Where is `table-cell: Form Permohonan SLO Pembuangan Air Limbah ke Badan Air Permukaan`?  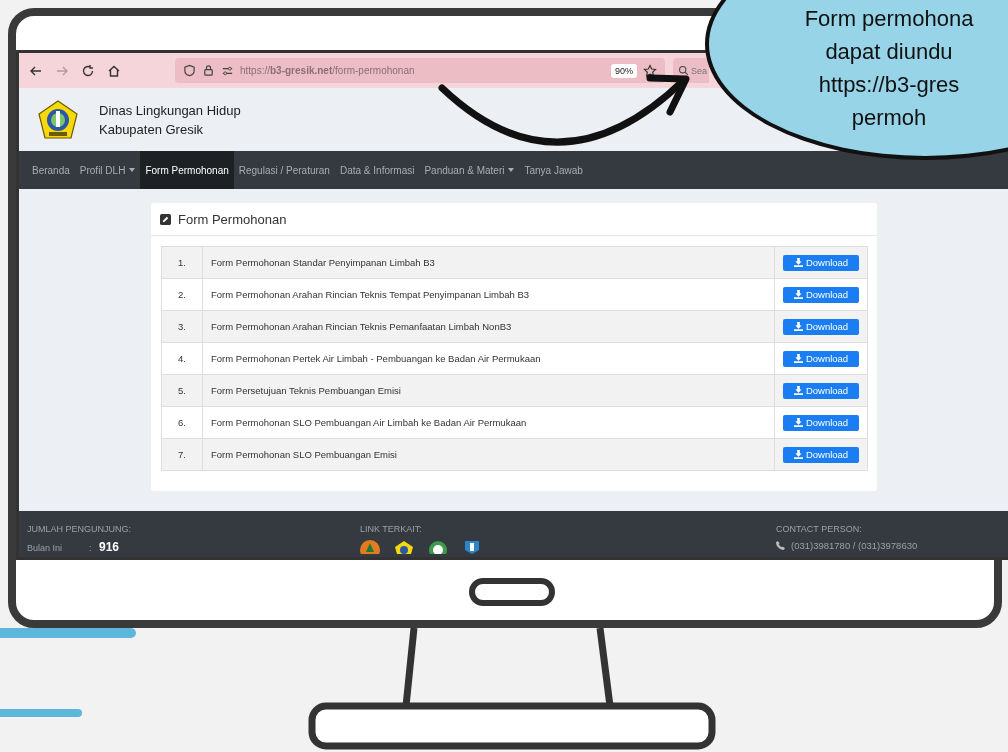
table-cell: Form Permohonan SLO Pembuangan Air Limbah ke Badan Air Permukaan is located at coordinates (488, 422).